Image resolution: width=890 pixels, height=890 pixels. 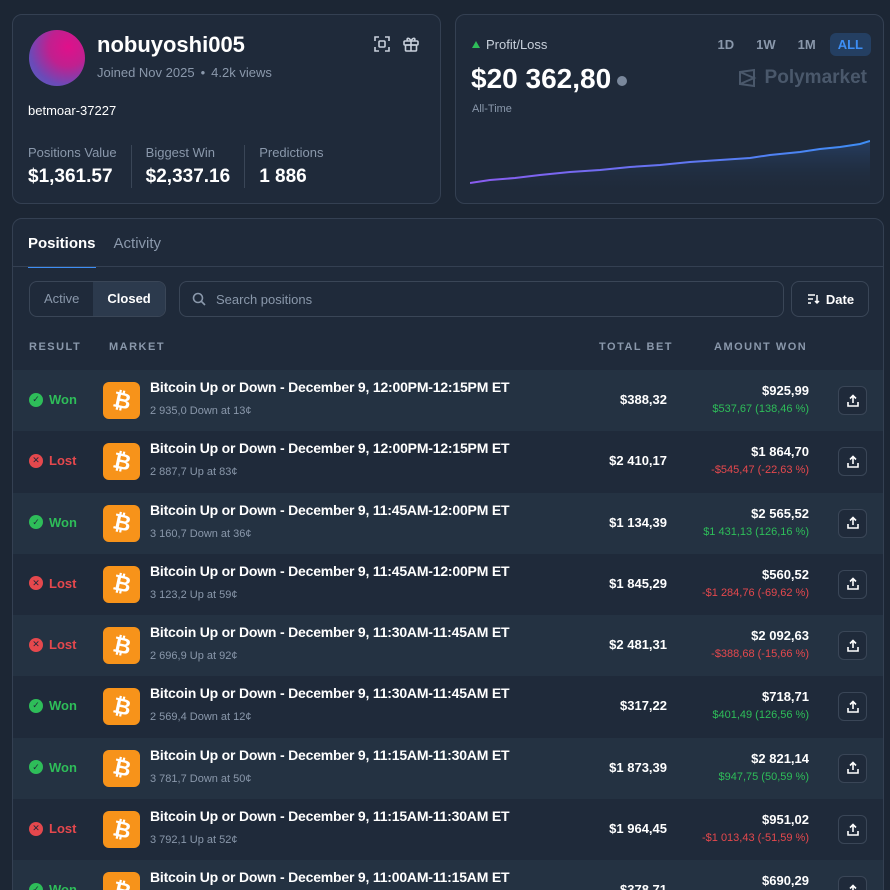 I want to click on profit-delta: $401,49 (126,56 %), so click(x=760, y=715).